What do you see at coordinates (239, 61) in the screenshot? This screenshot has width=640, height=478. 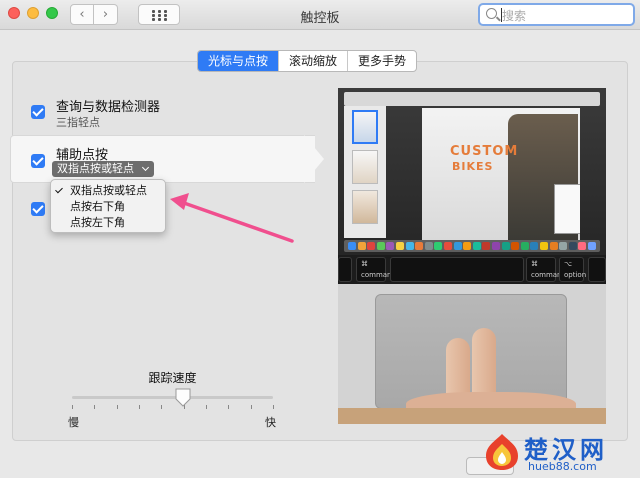 I see `tab-point-click: 光标与点按` at bounding box center [239, 61].